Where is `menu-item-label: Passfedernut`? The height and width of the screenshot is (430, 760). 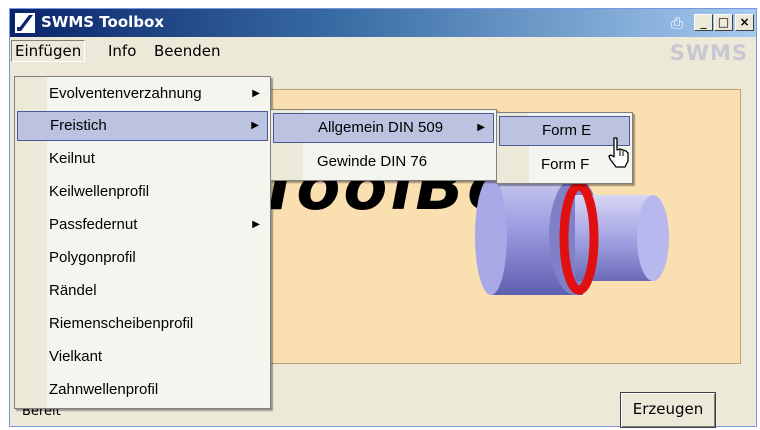
menu-item-label: Passfedernut is located at coordinates (93, 224).